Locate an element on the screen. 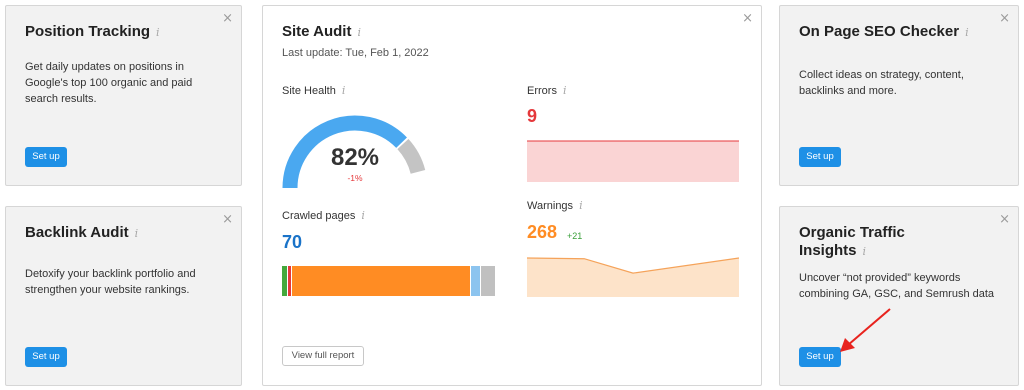 The height and width of the screenshot is (390, 1024). card-title: On Page SEO Checker i is located at coordinates (884, 32).